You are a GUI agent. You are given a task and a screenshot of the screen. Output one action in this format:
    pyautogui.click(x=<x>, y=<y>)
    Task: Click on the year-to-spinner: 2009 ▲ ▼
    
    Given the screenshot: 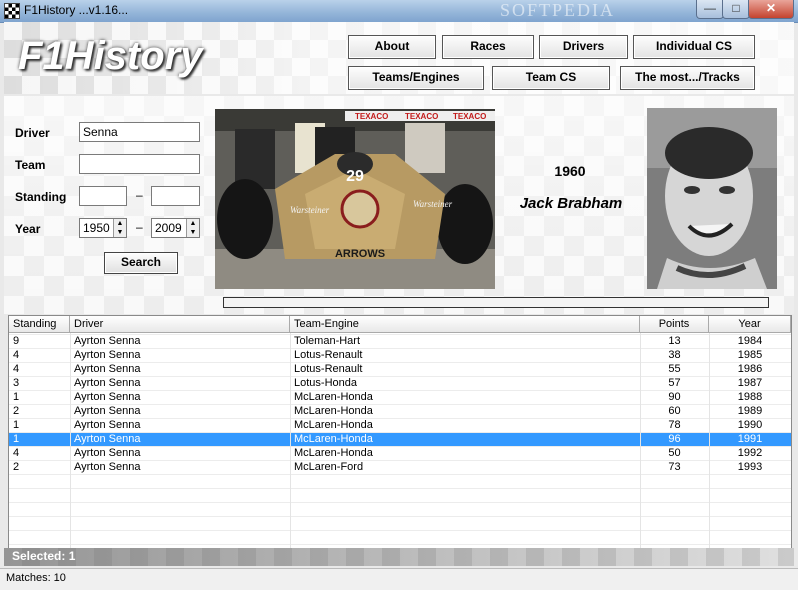 What is the action you would take?
    pyautogui.click(x=175, y=228)
    